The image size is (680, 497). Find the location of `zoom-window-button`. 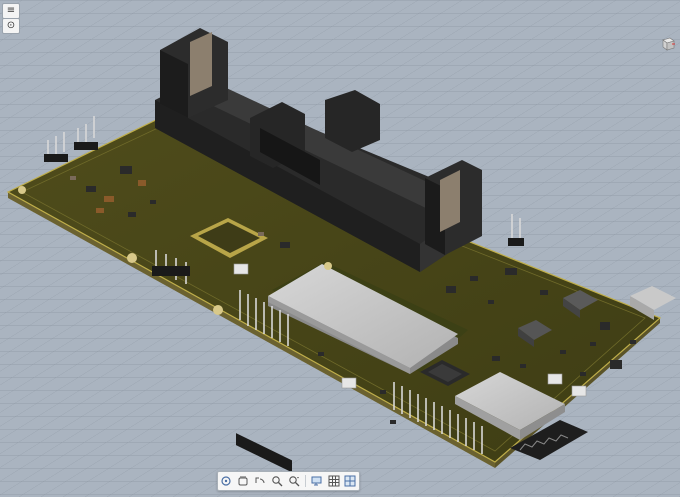

zoom-window-button is located at coordinates (294, 481).